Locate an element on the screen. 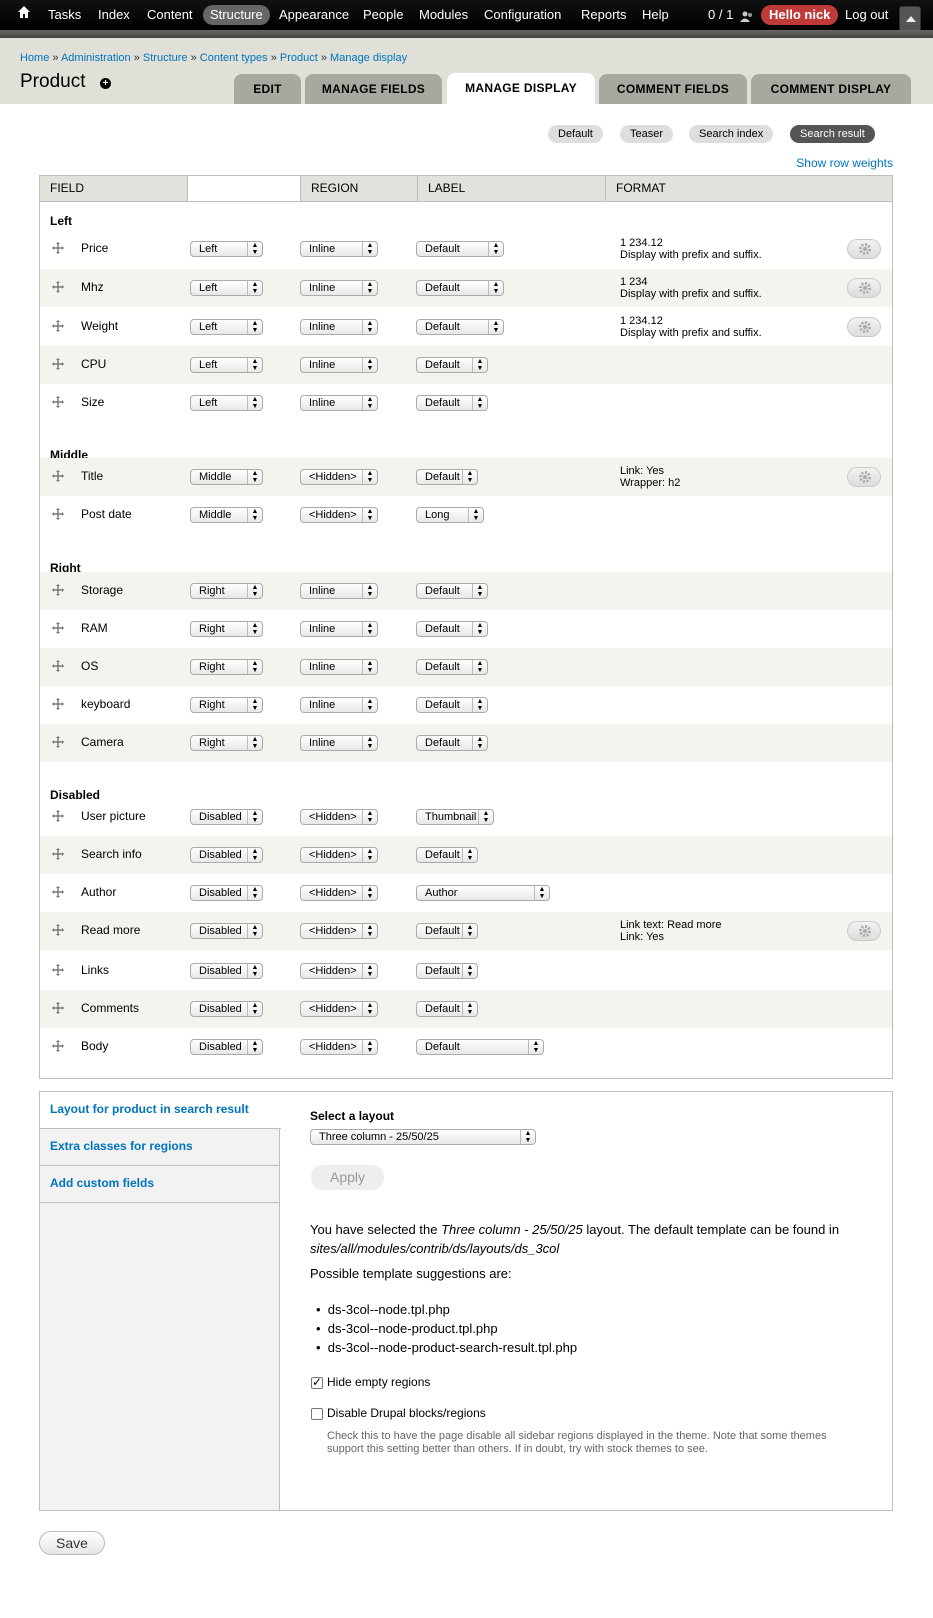  toolbar-appearance: Appearance is located at coordinates (314, 15).